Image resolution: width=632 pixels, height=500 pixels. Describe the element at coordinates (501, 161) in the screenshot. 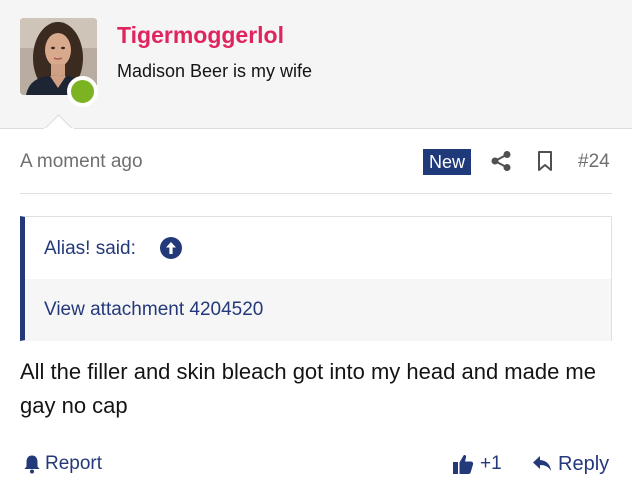

I see `share-icon` at that location.